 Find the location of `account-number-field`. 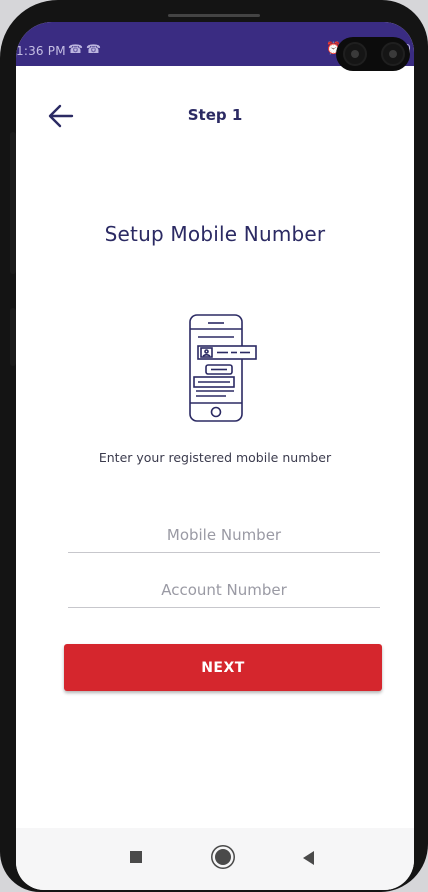

account-number-field is located at coordinates (224, 590).